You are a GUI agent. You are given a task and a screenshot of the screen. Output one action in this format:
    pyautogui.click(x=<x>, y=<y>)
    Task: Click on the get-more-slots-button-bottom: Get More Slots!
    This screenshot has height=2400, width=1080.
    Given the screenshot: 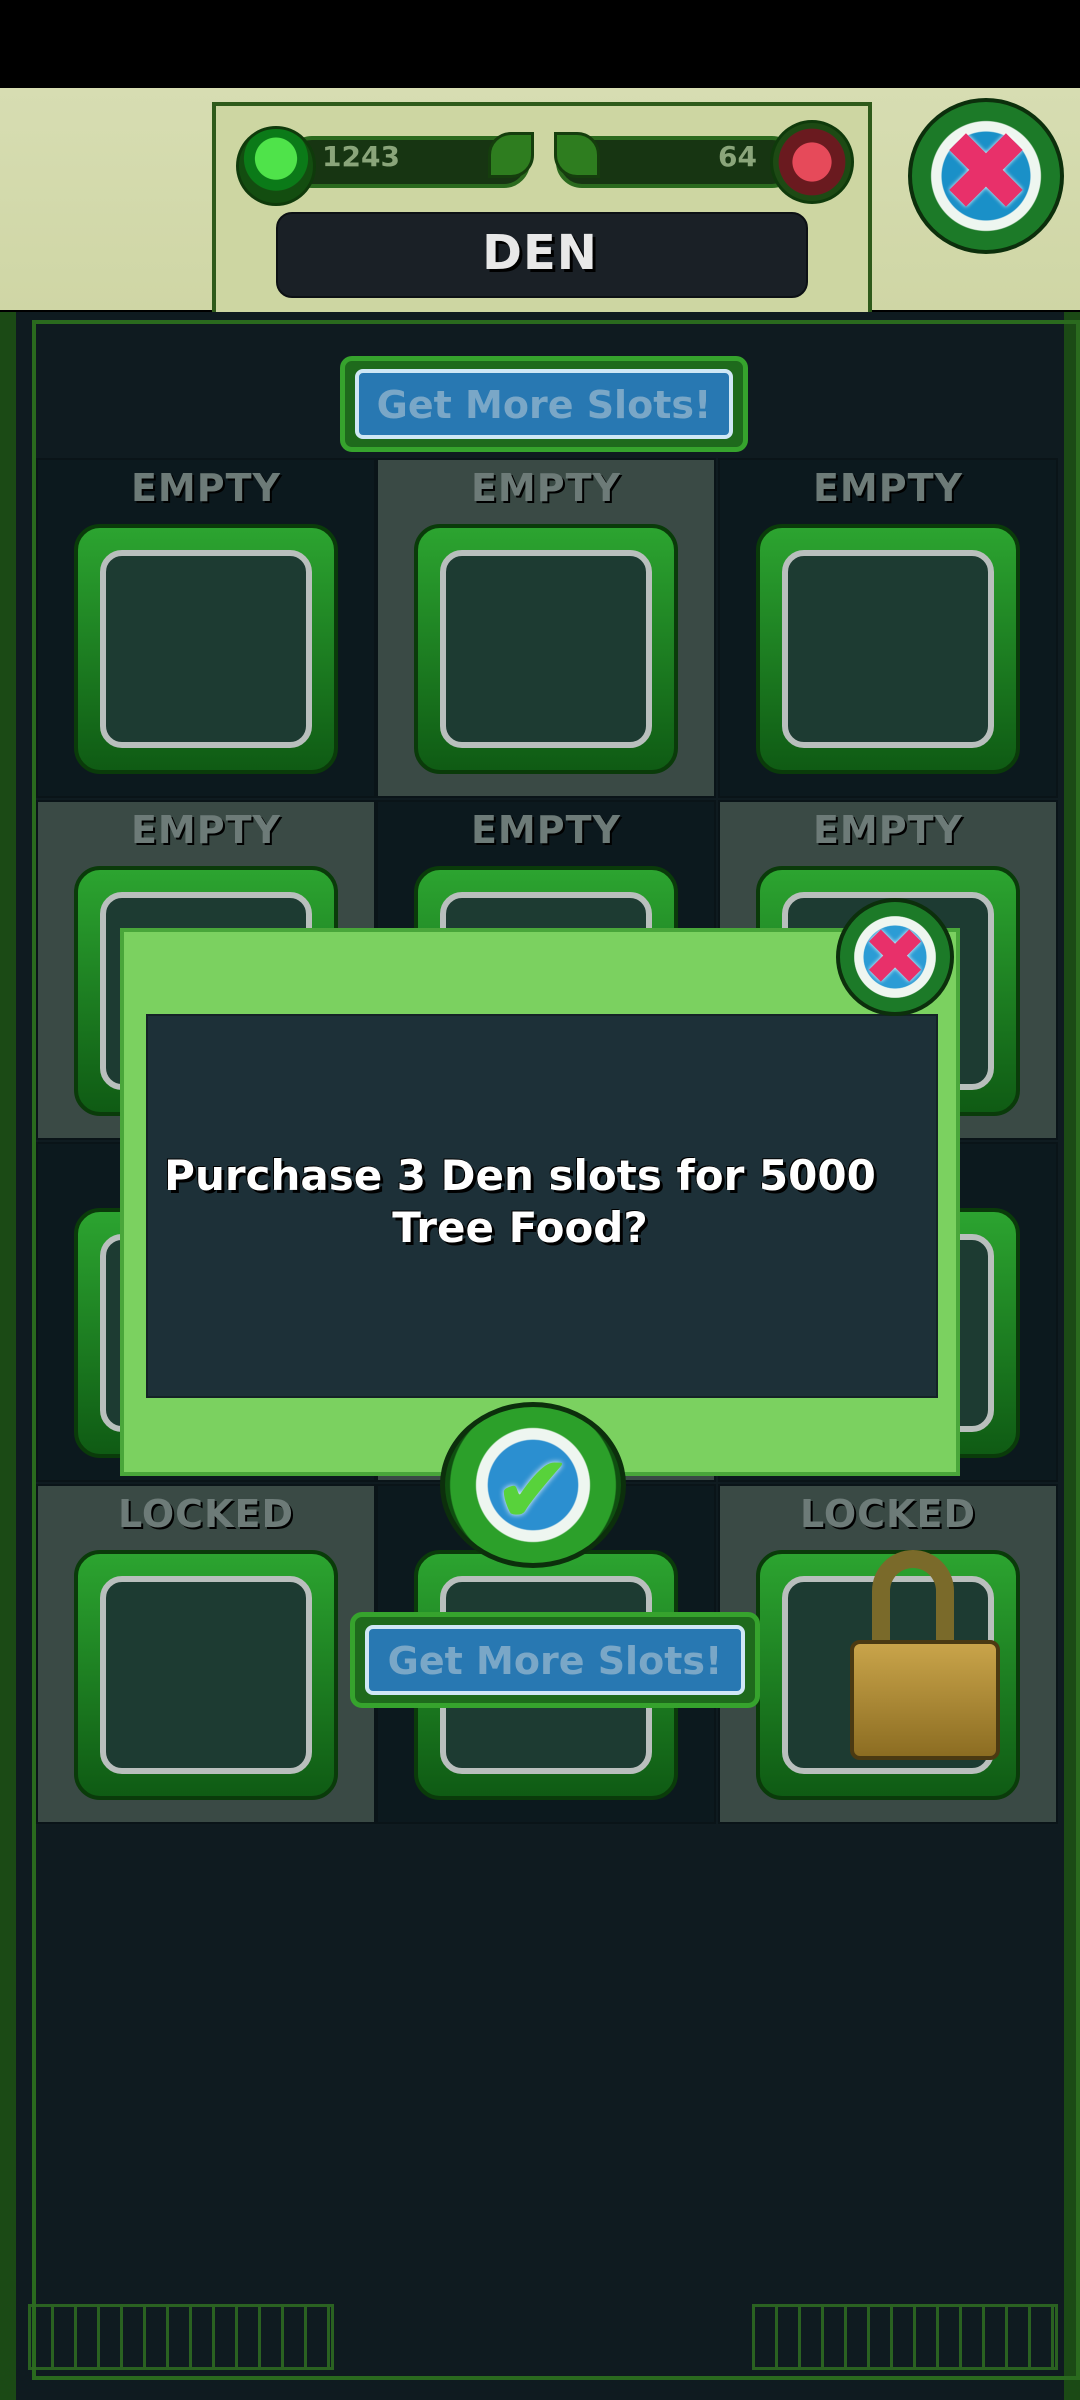 What is the action you would take?
    pyautogui.click(x=555, y=1660)
    